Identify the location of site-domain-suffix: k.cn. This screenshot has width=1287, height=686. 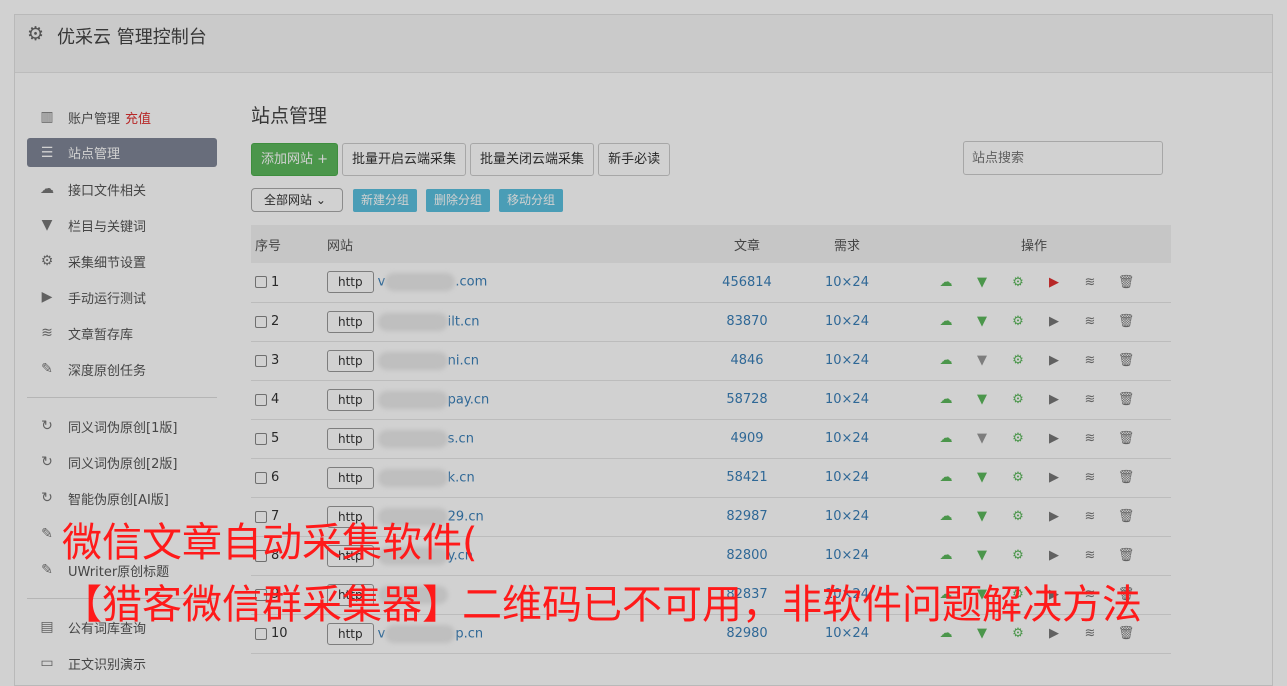
(461, 477).